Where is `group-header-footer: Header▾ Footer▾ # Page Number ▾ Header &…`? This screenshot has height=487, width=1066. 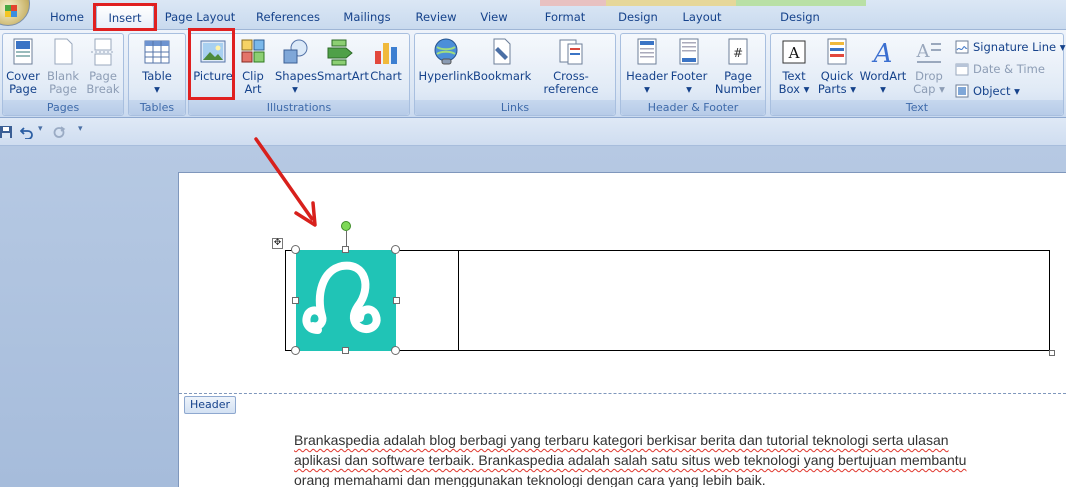 group-header-footer: Header▾ Footer▾ # Page Number ▾ Header &… is located at coordinates (693, 74).